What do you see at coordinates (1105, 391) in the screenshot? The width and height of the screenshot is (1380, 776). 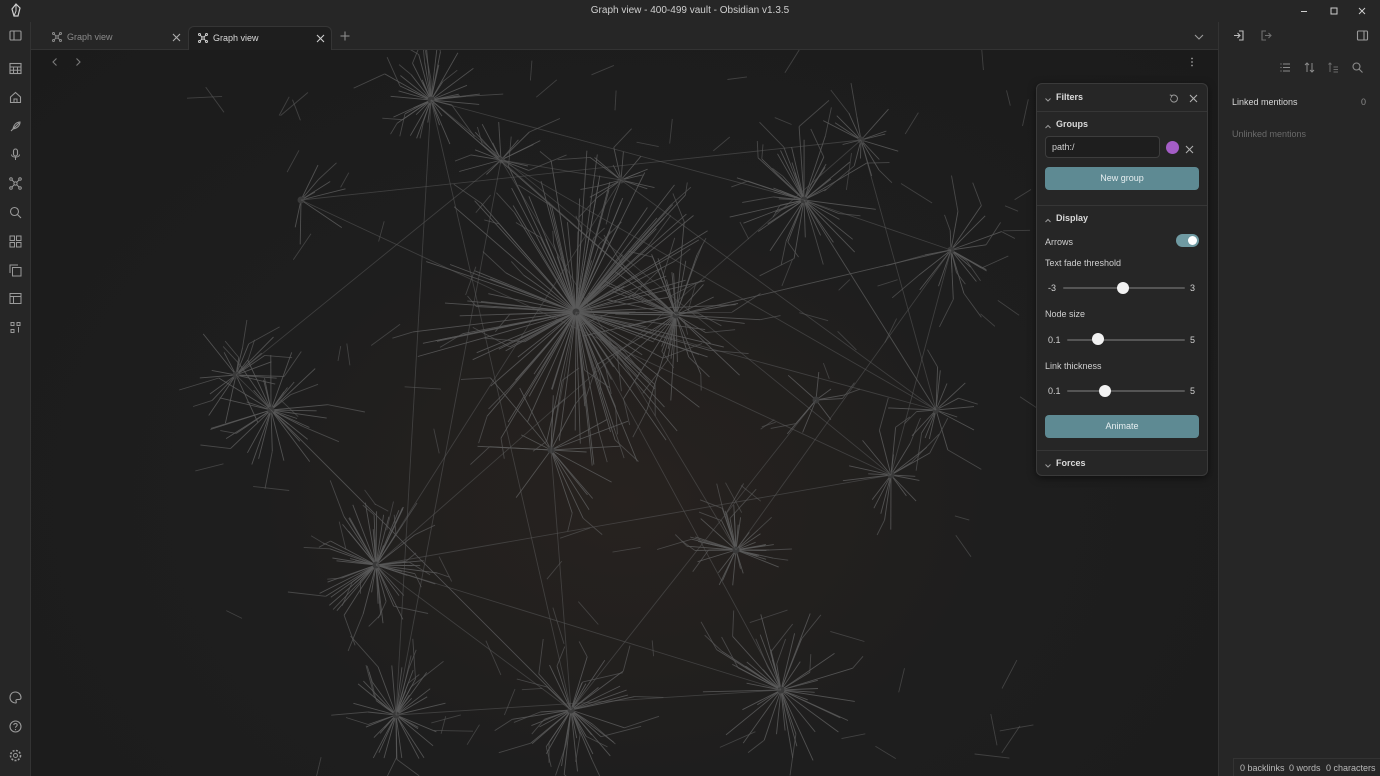 I see `link-thickness-thumb` at bounding box center [1105, 391].